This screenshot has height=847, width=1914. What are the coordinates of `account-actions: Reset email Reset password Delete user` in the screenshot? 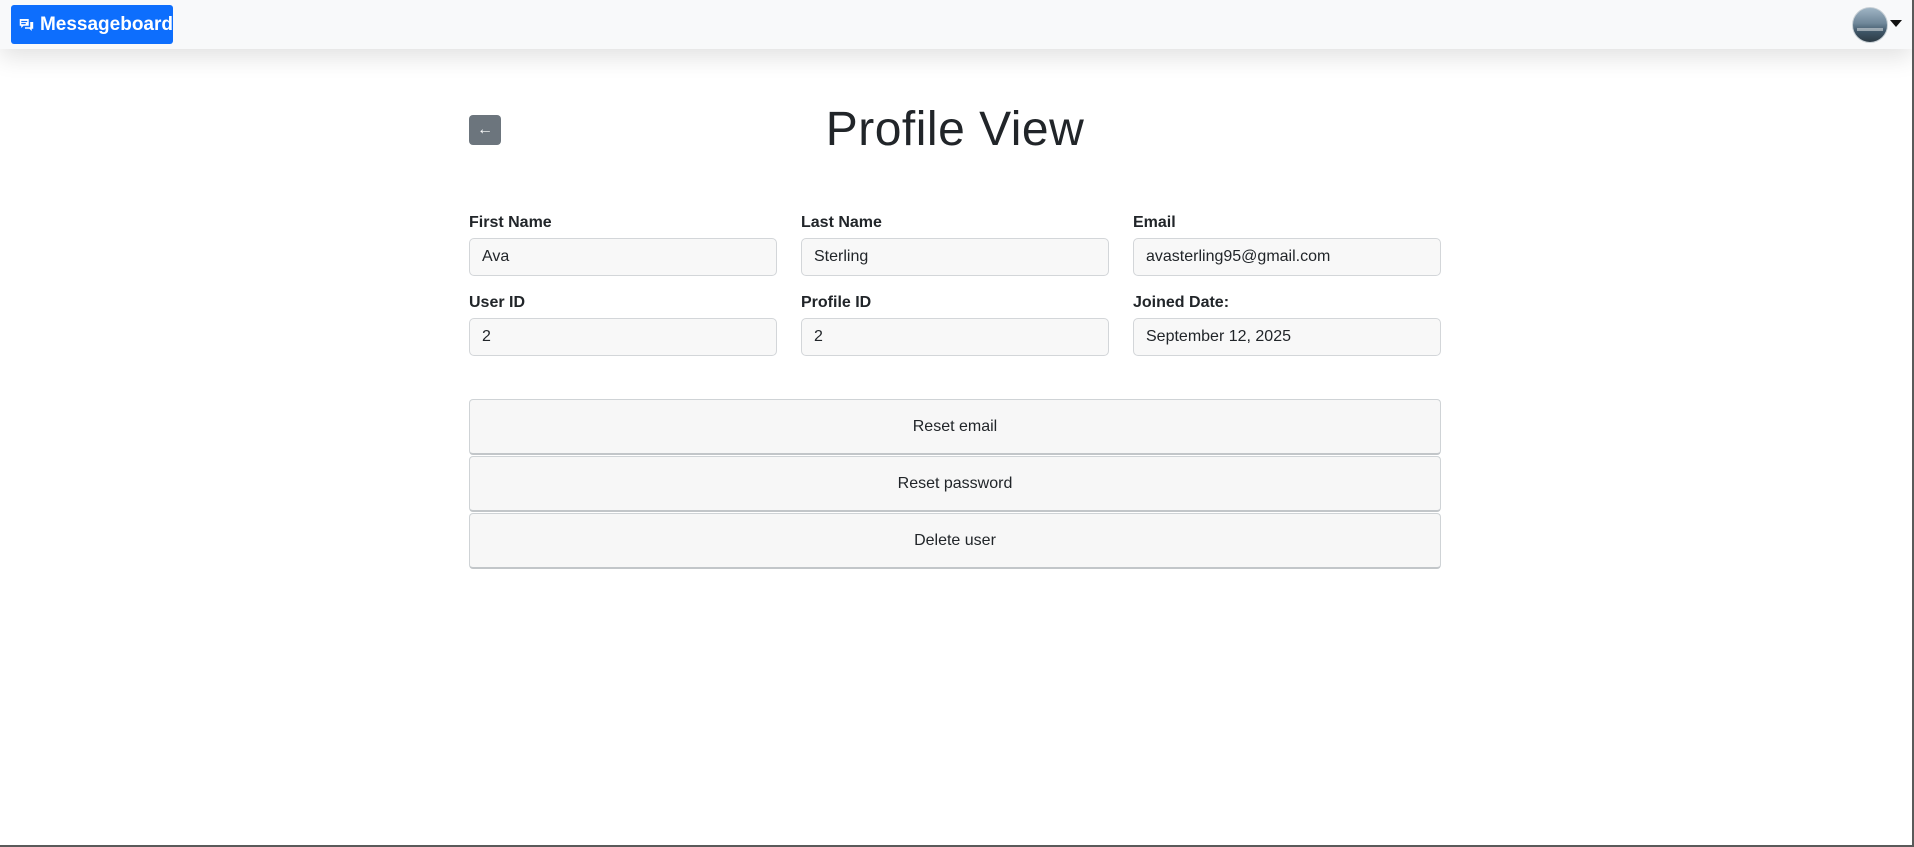 It's located at (955, 484).